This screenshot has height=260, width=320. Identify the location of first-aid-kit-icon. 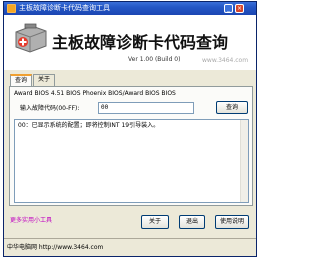
(31, 38).